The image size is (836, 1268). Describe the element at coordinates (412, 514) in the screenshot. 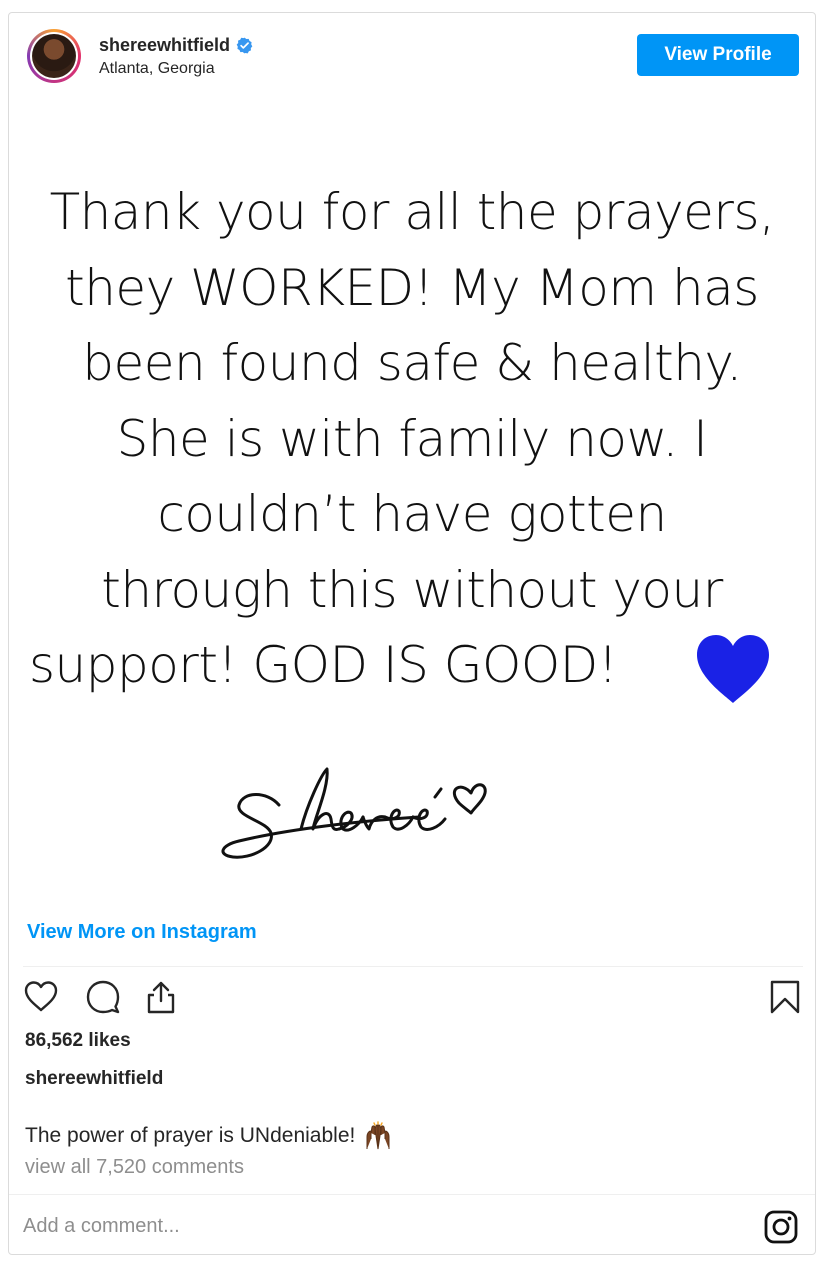

I see `quote-line: couldn’t have gotten` at that location.